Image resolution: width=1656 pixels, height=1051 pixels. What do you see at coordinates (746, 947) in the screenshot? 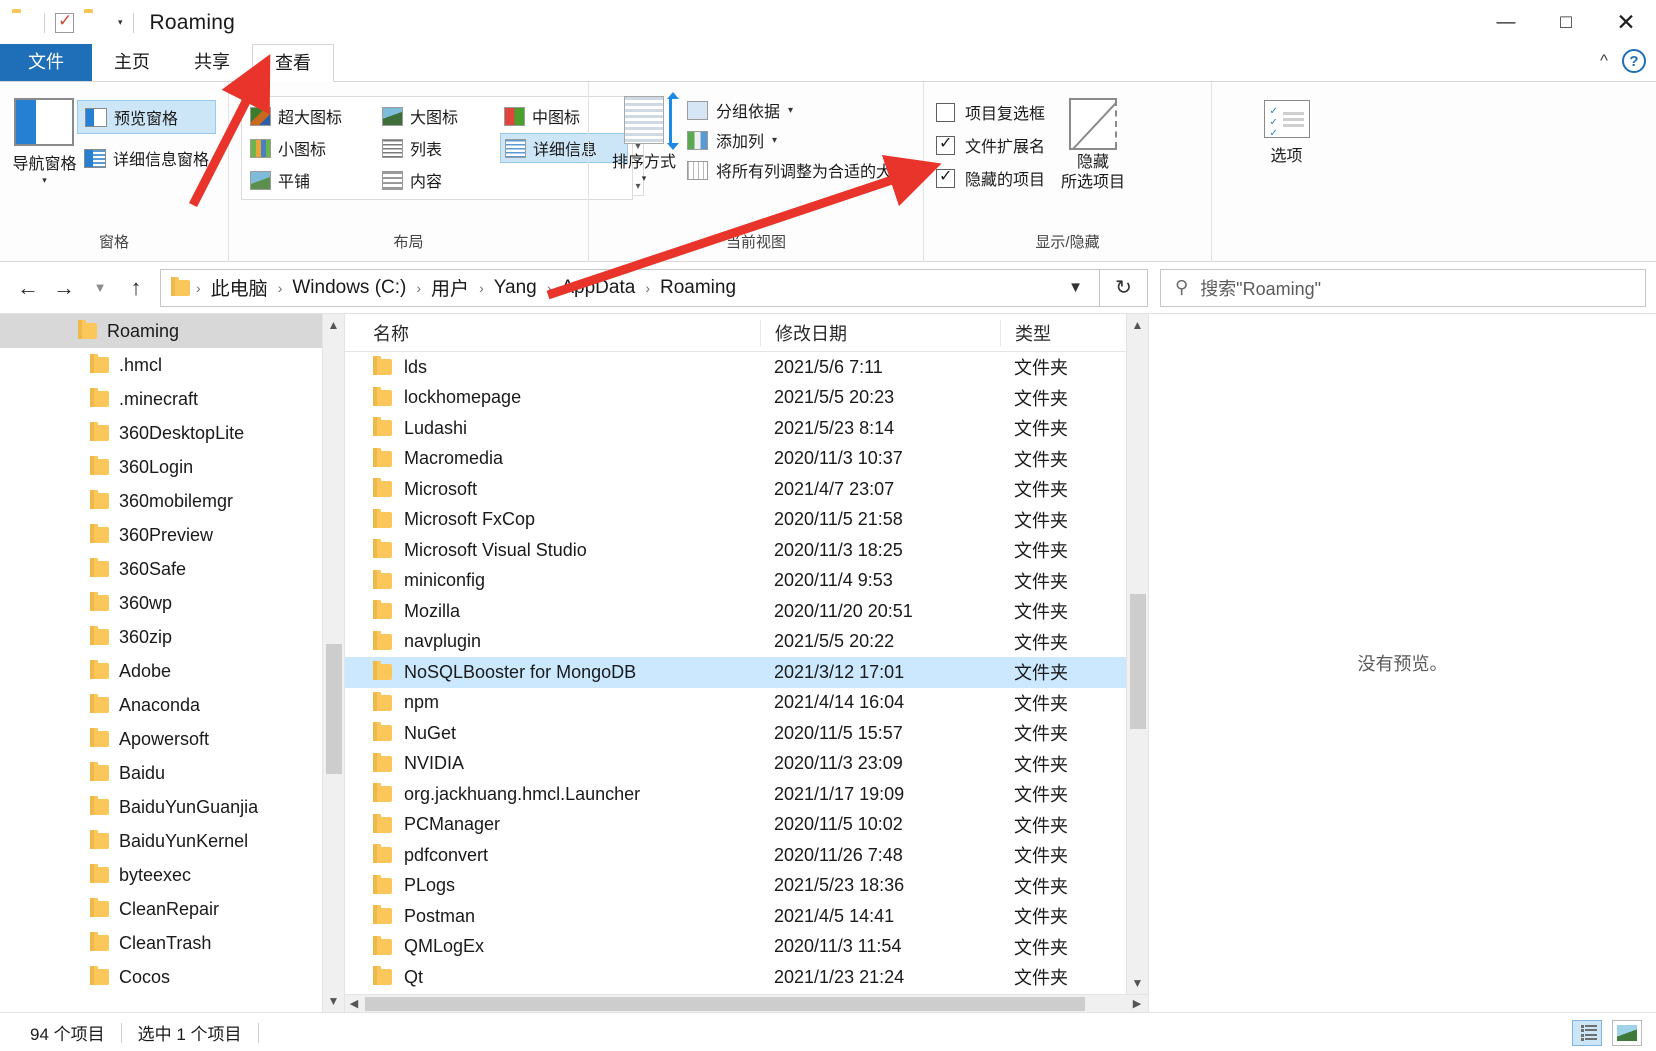
I see `table-row: QMLogEx 2020/11/3 11:54 文件夹` at bounding box center [746, 947].